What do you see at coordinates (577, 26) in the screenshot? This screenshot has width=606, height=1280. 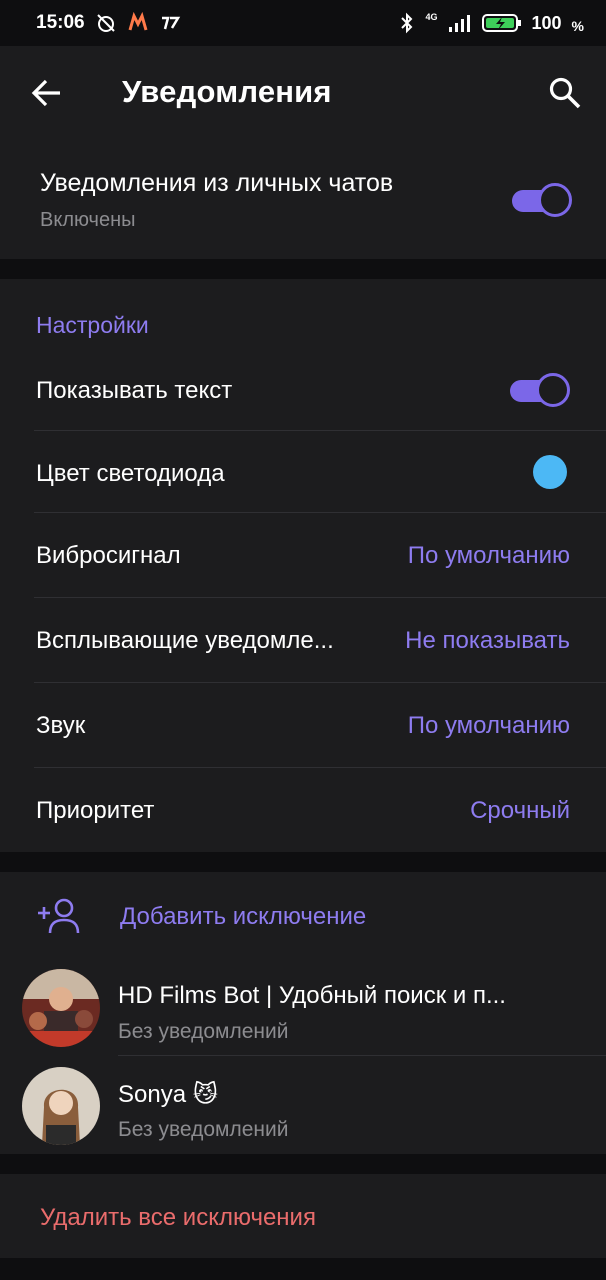 I see `battery-unit: %` at bounding box center [577, 26].